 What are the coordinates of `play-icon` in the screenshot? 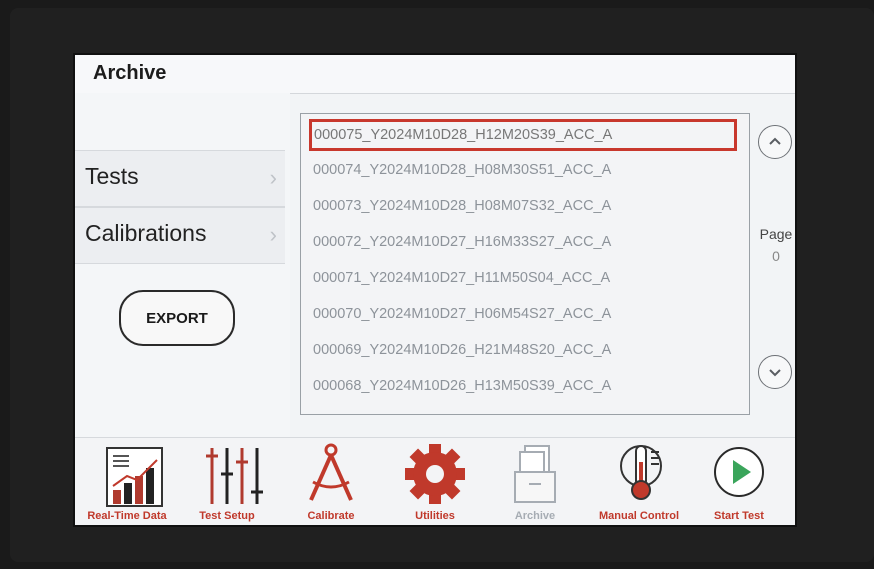 It's located at (739, 472).